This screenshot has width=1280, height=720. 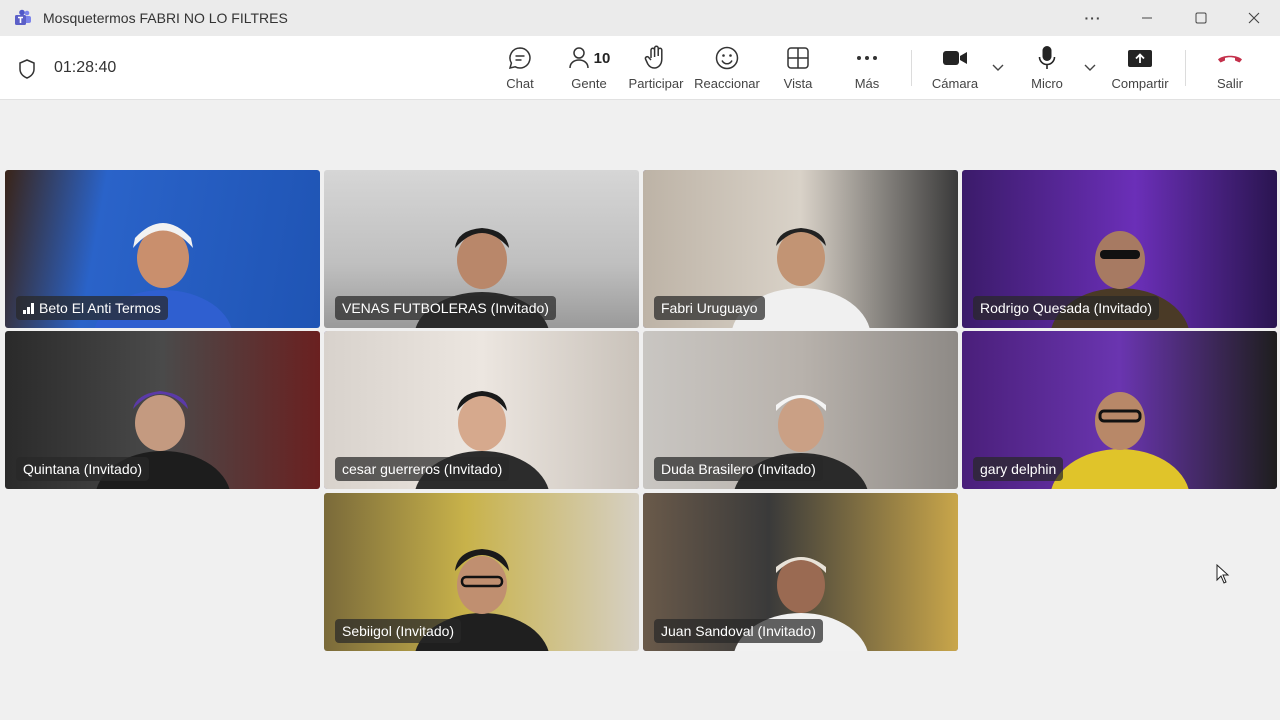 I want to click on participant-name: gary delphin, so click(x=1018, y=469).